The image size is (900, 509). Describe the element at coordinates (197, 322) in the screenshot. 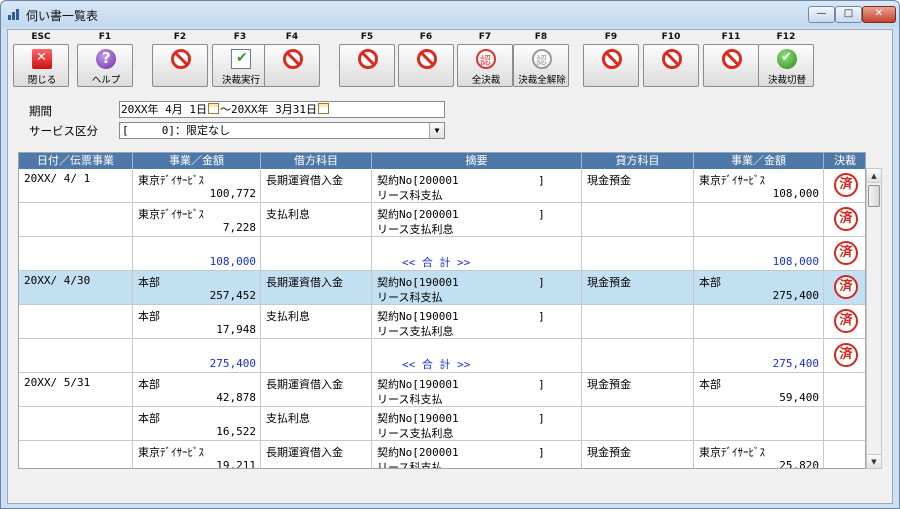

I see `grid-cell: 本部 17,948` at that location.